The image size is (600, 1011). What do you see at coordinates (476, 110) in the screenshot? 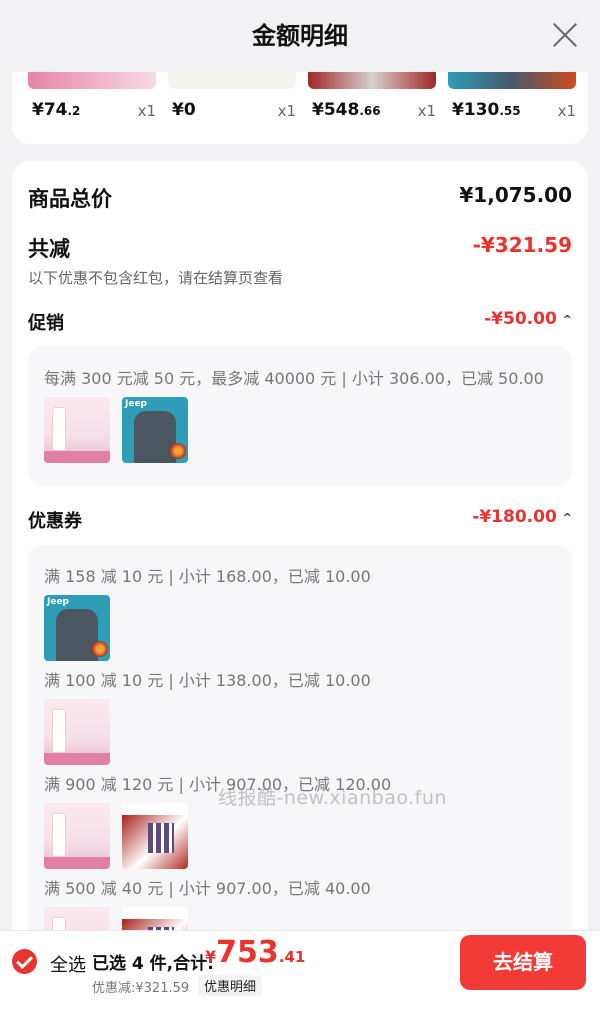
I see `product-price: ¥130` at bounding box center [476, 110].